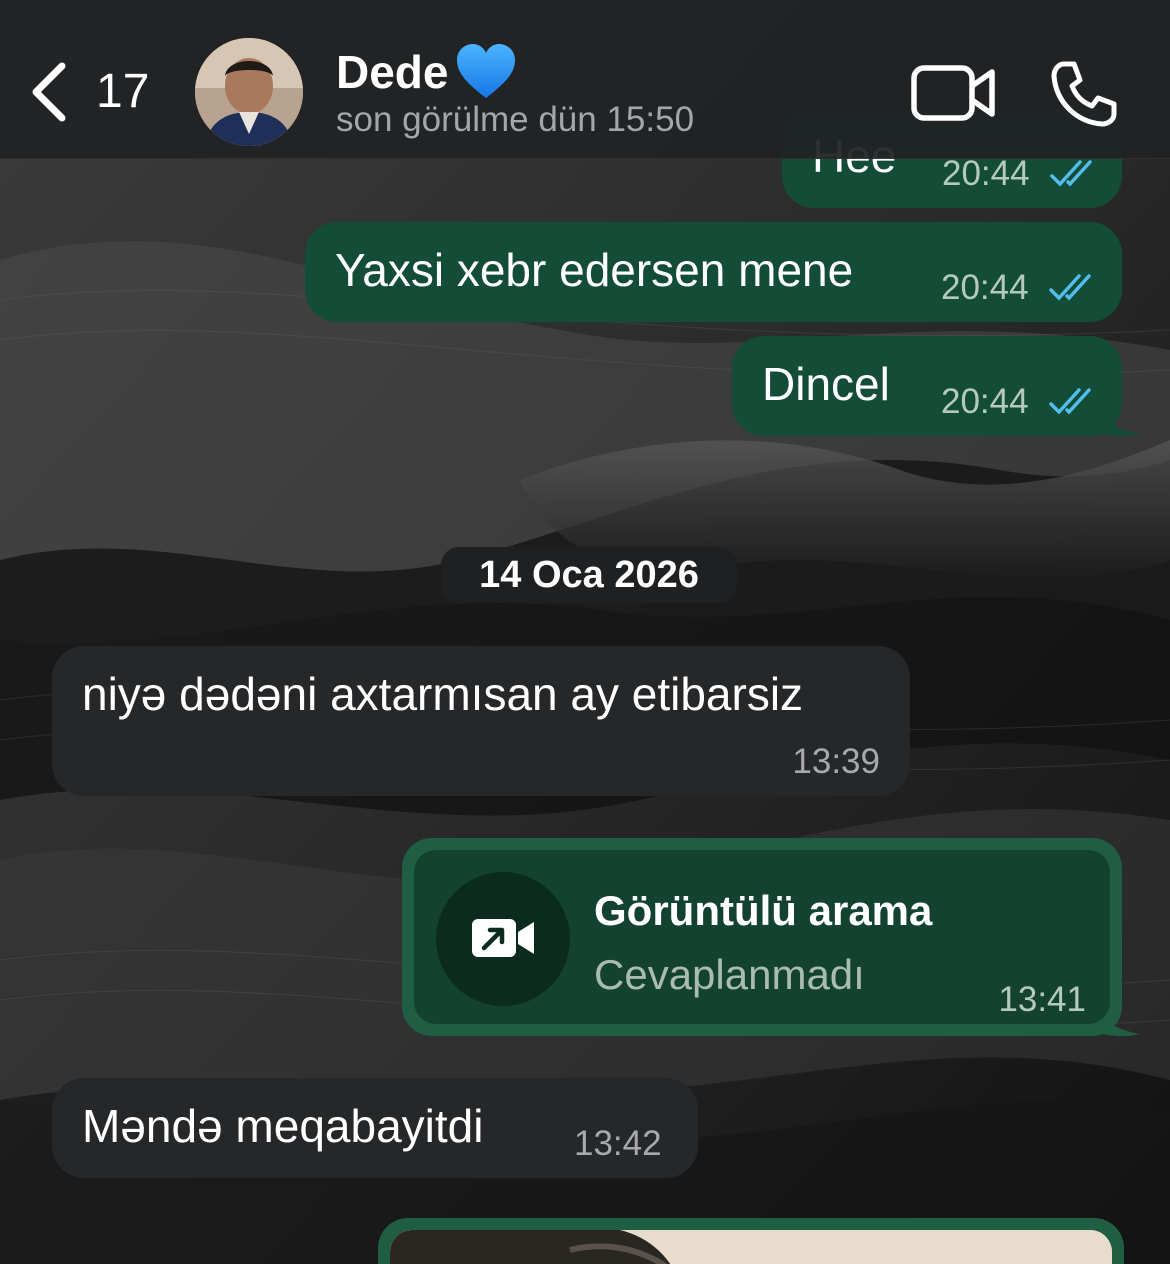  What do you see at coordinates (486, 71) in the screenshot?
I see `blue-heart-icon` at bounding box center [486, 71].